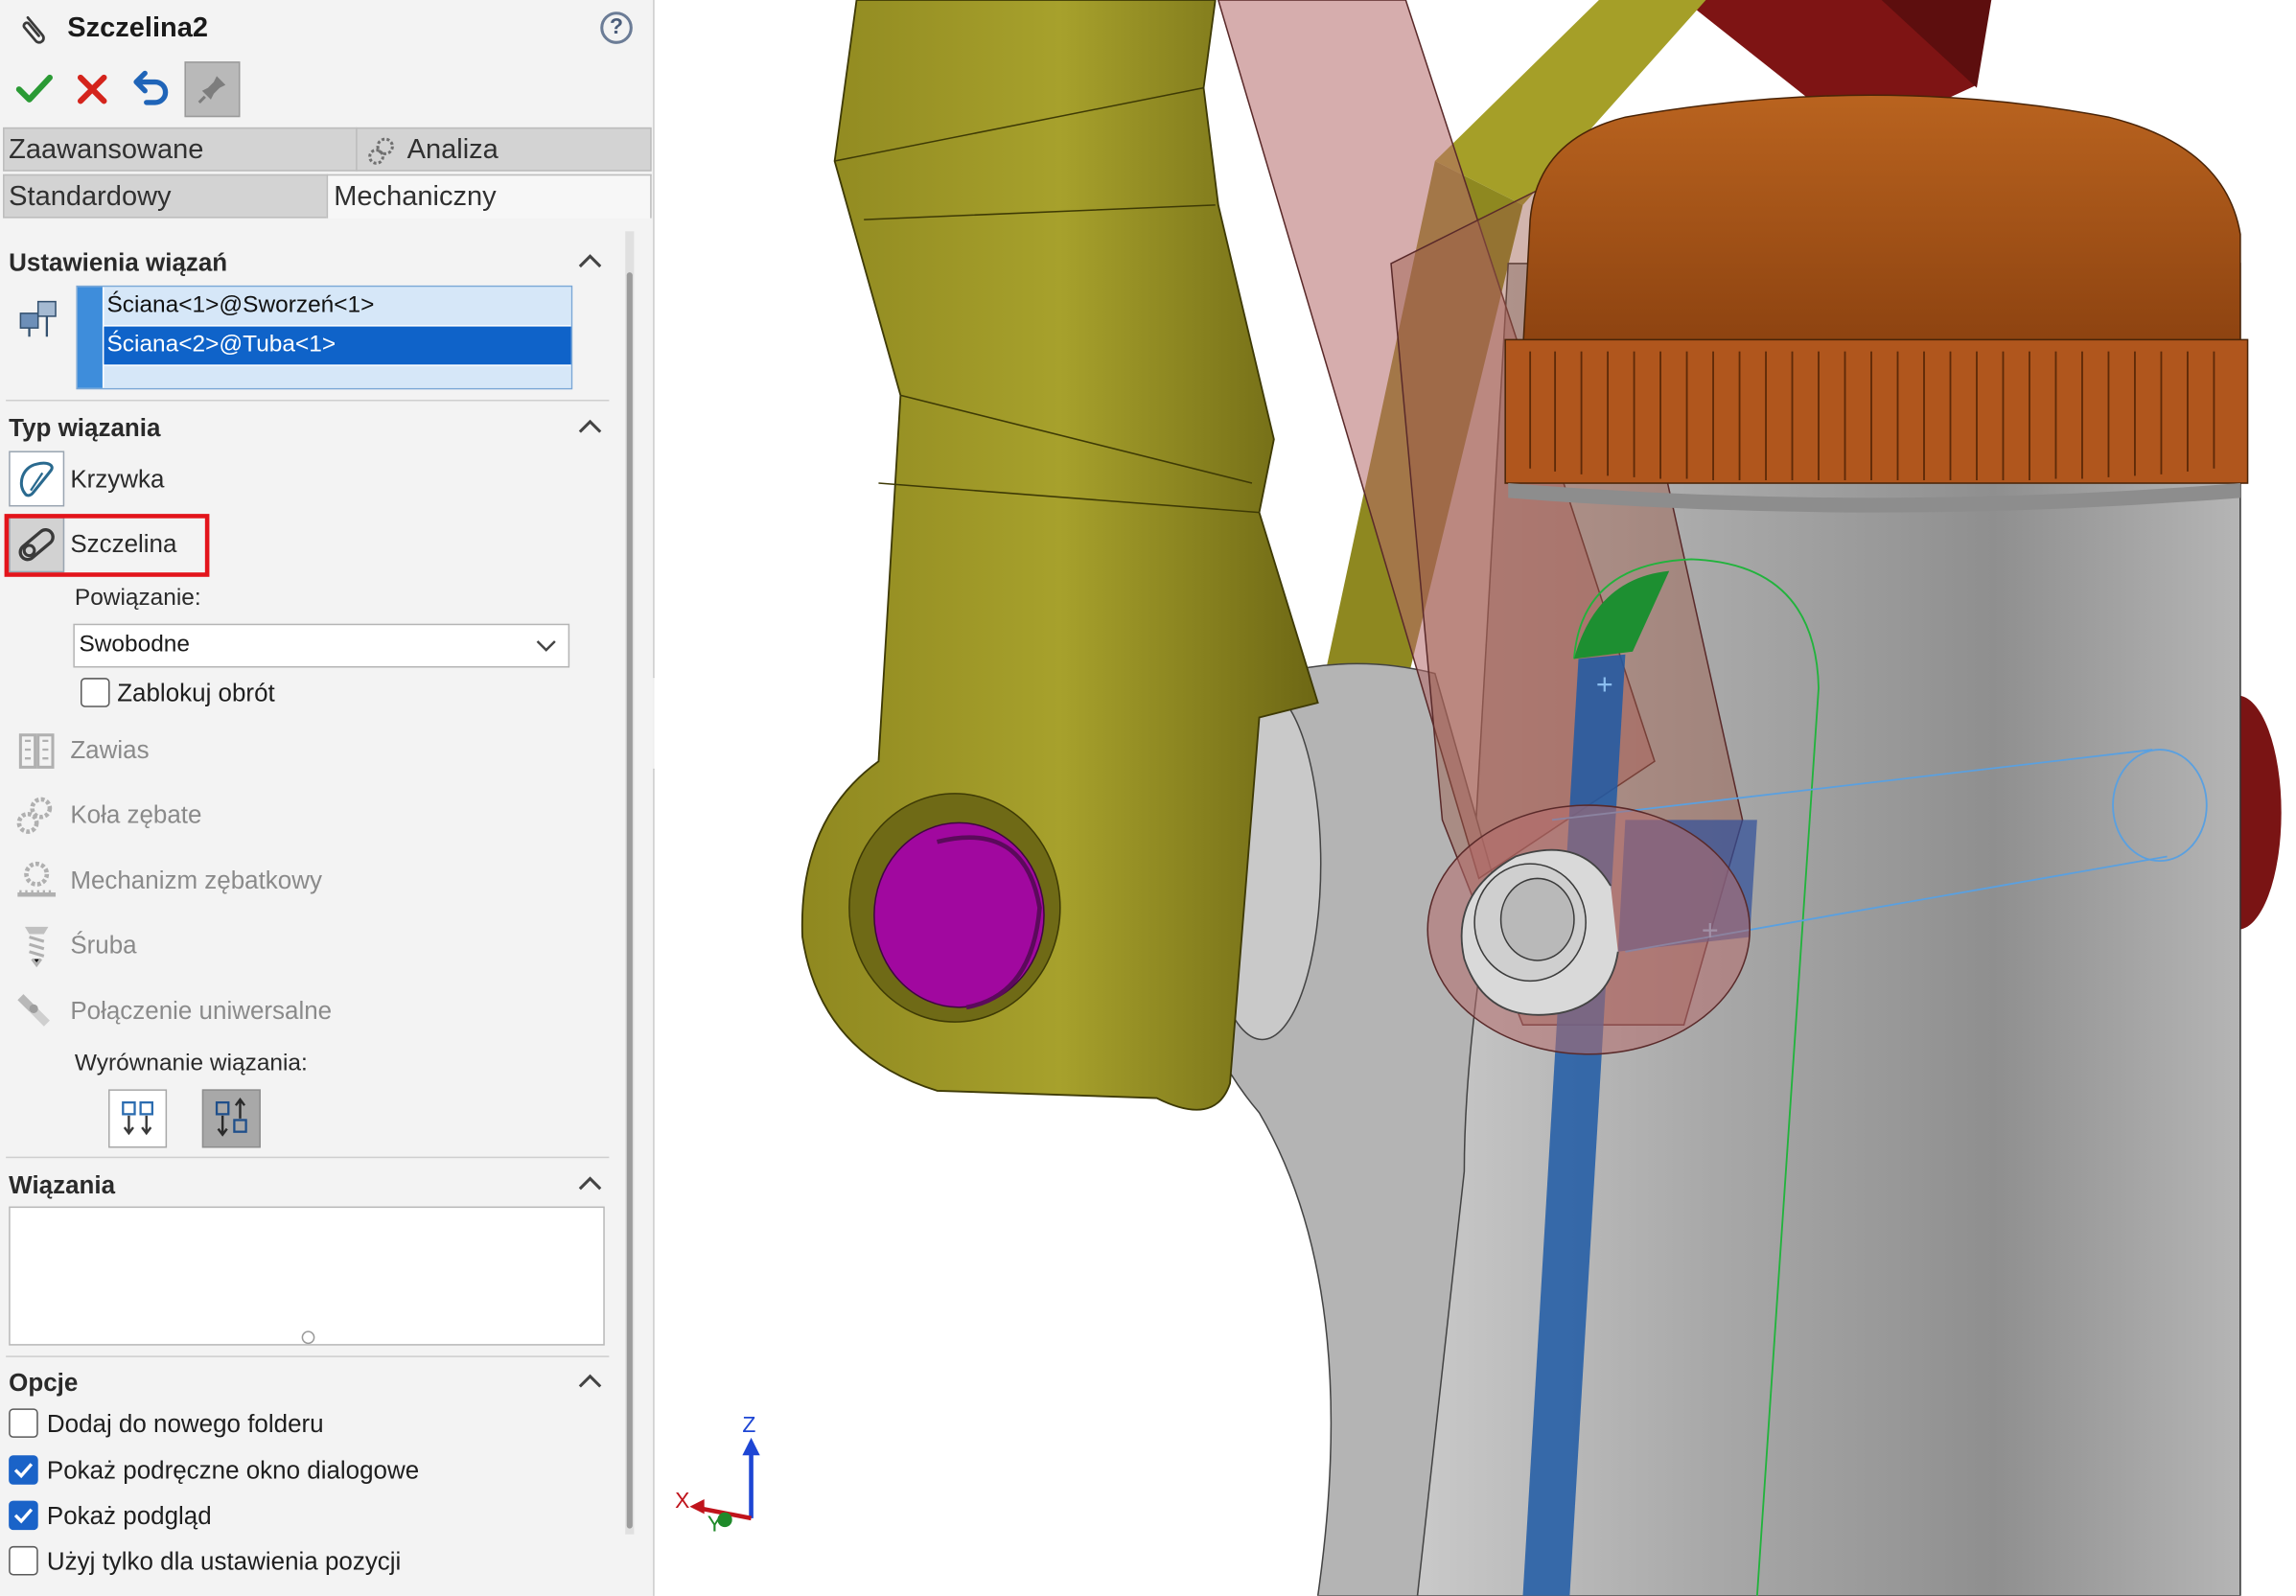  I want to click on panel-scrollbar-thumb, so click(629, 900).